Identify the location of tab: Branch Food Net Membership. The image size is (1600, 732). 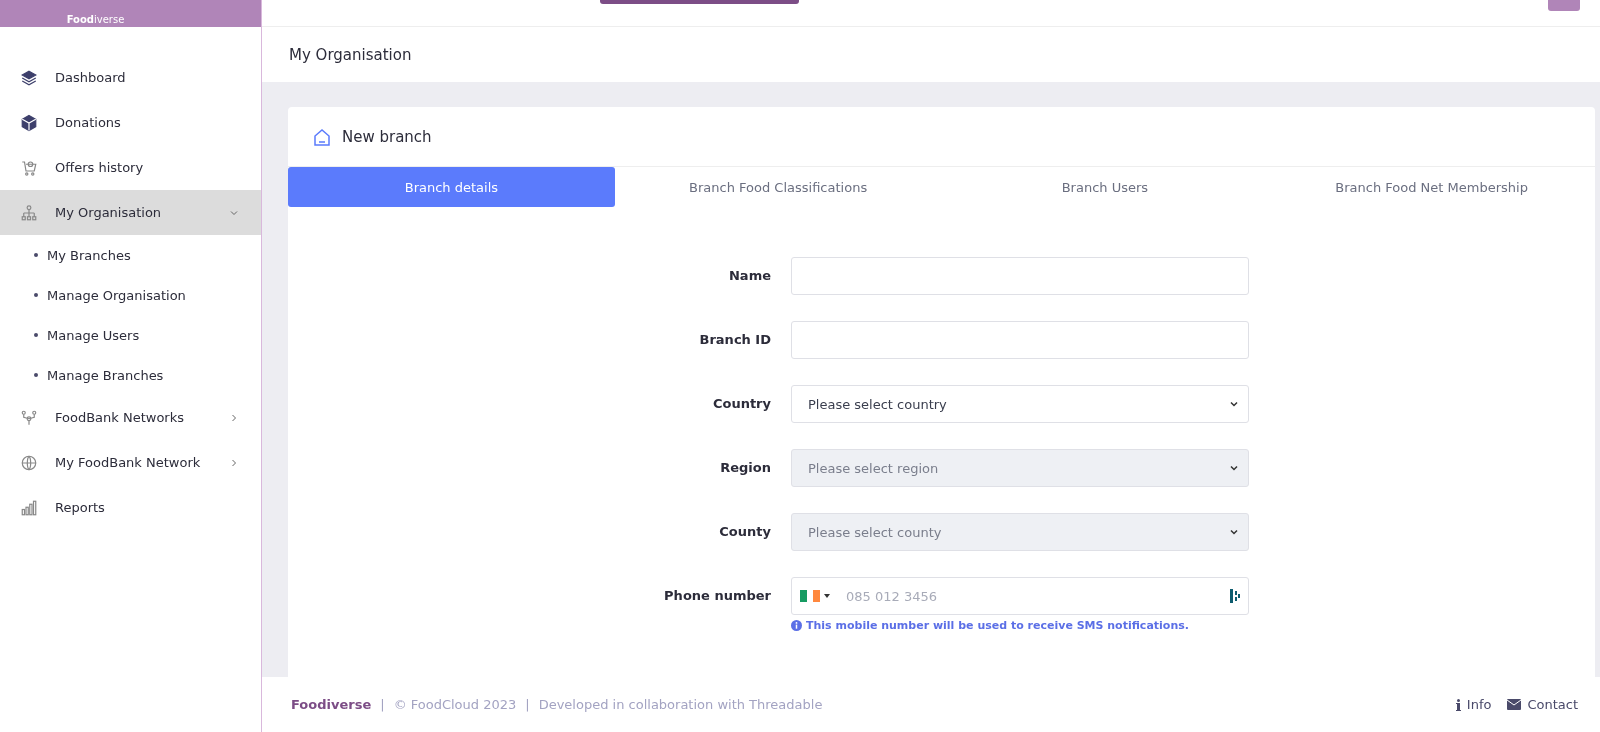
(1431, 187).